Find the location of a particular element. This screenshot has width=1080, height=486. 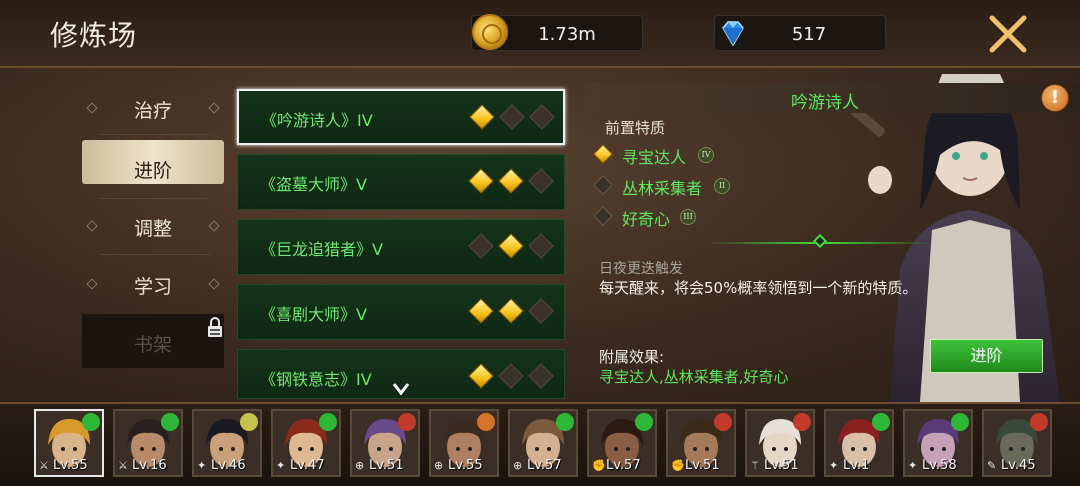

info-alert-icon: ! is located at coordinates (1055, 98).